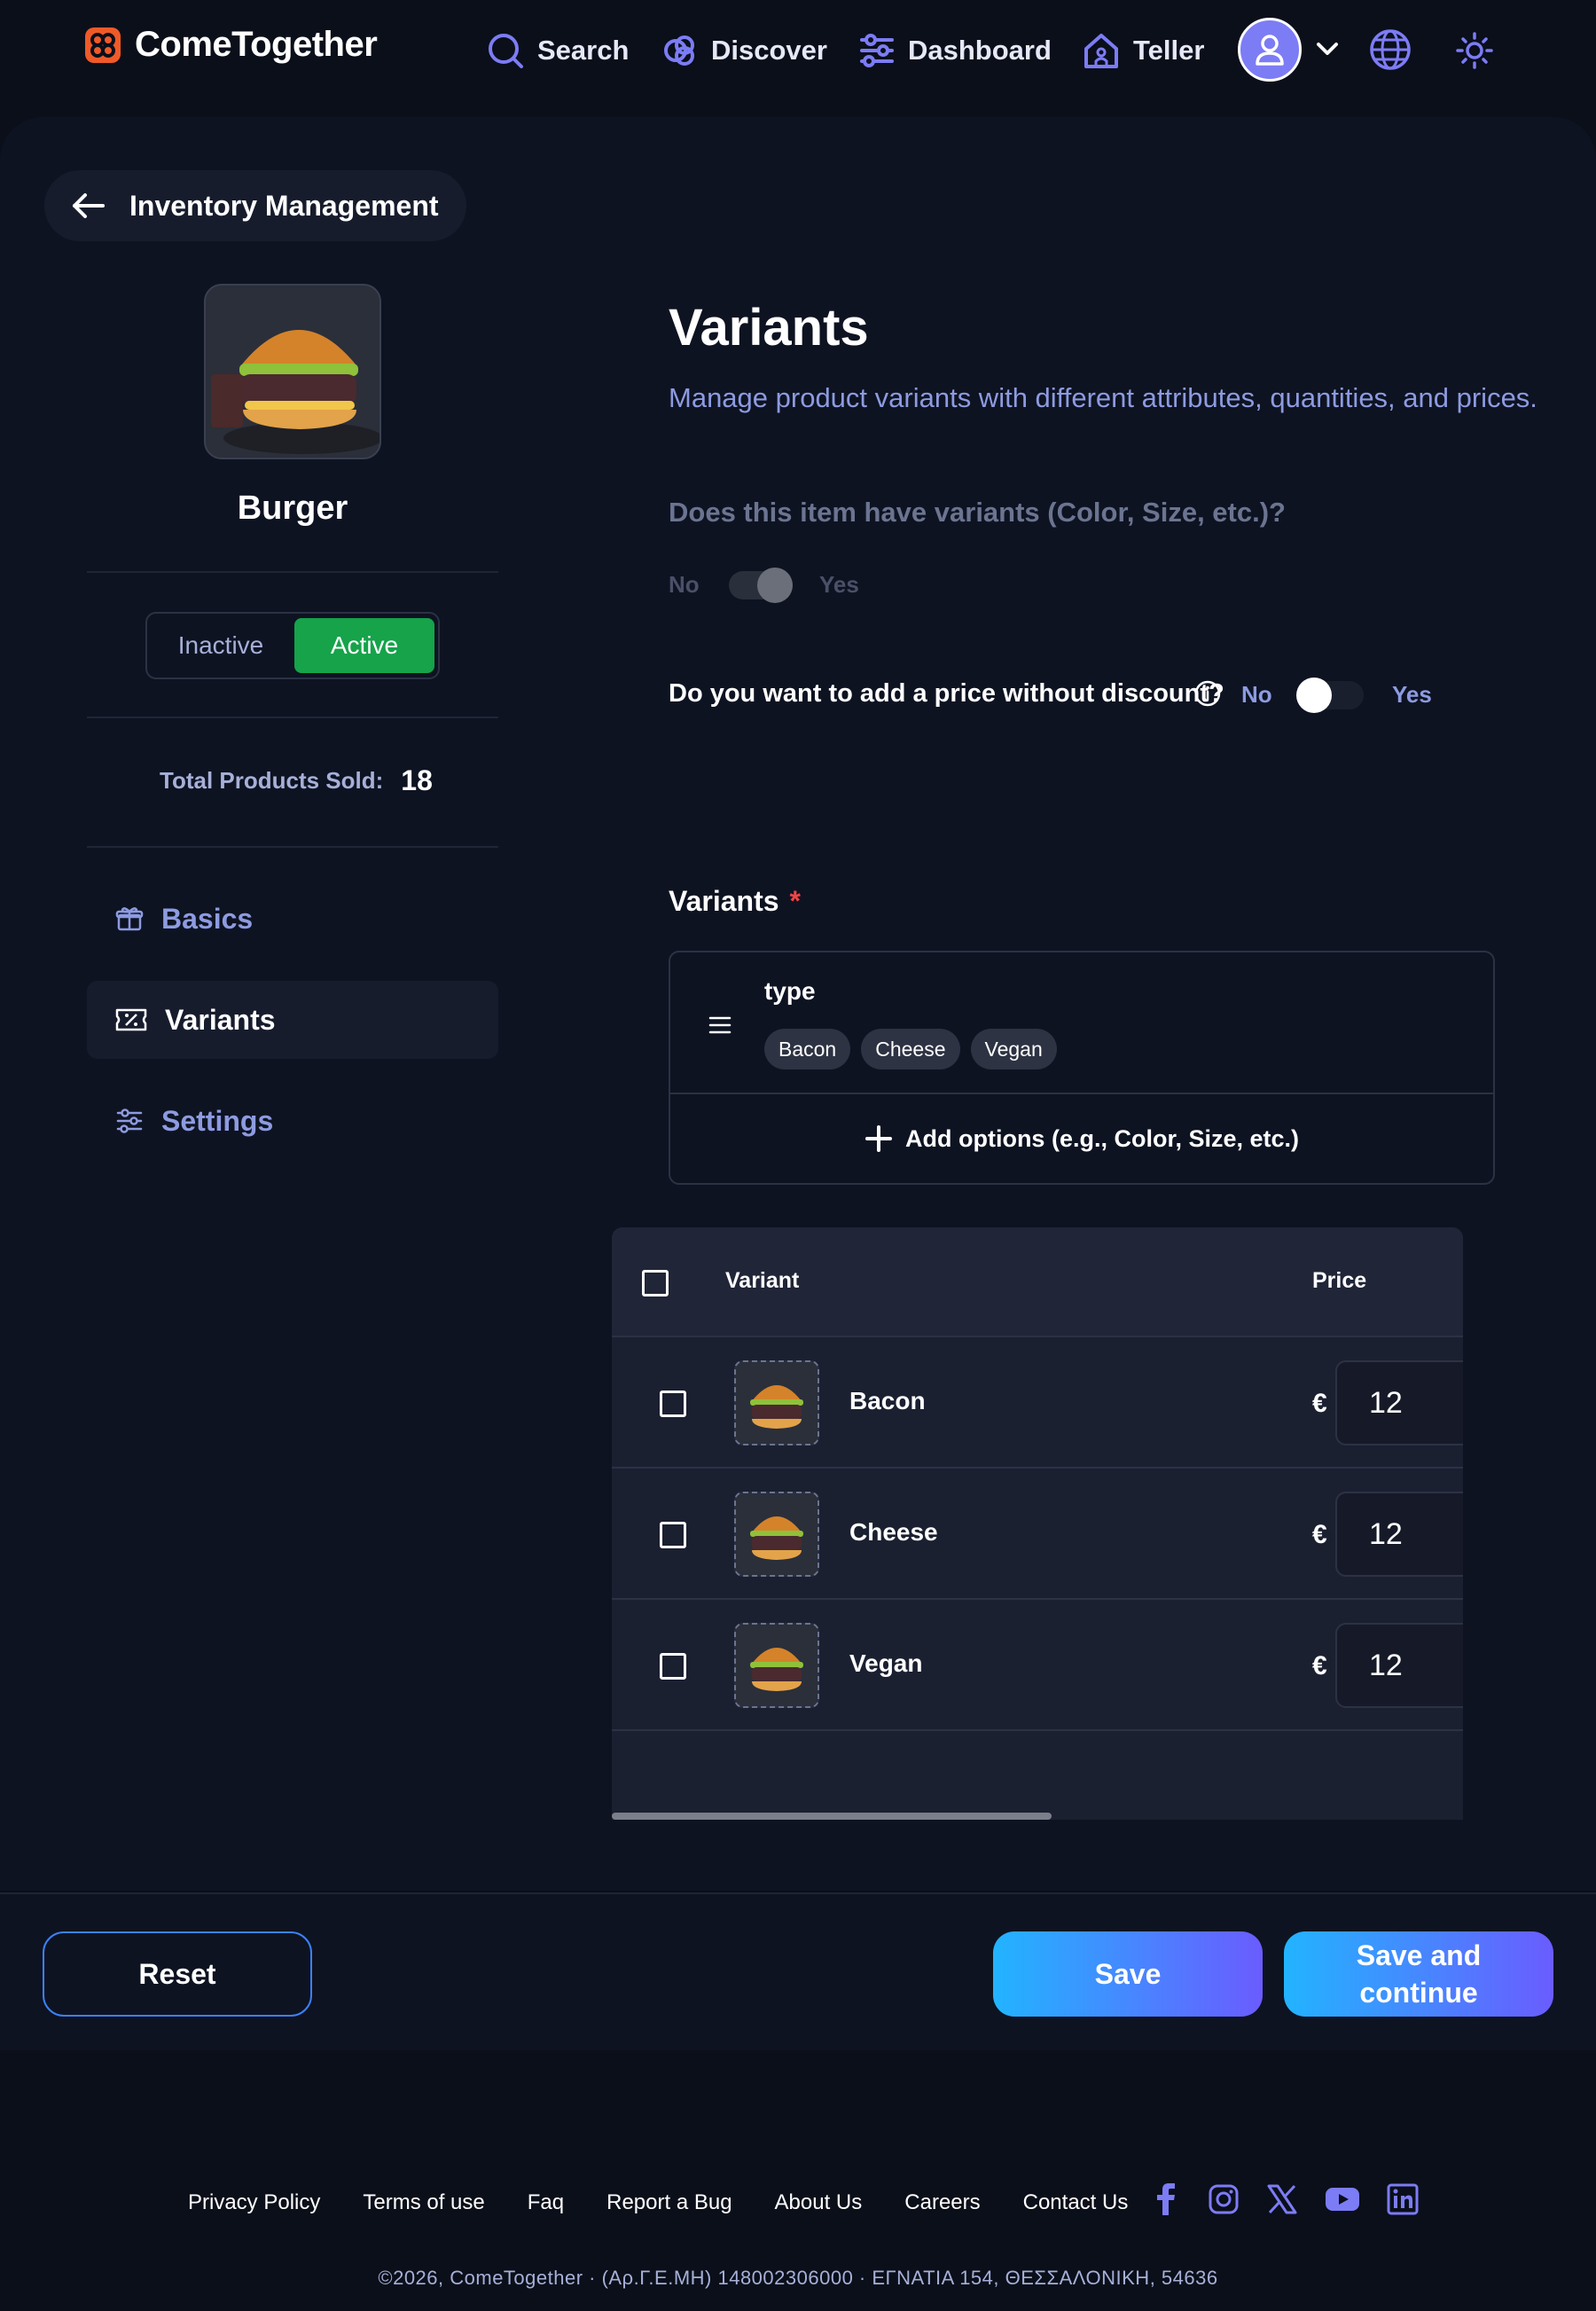 This screenshot has width=1596, height=2311. What do you see at coordinates (1037, 1665) in the screenshot?
I see `table-row: Vegan € 12` at bounding box center [1037, 1665].